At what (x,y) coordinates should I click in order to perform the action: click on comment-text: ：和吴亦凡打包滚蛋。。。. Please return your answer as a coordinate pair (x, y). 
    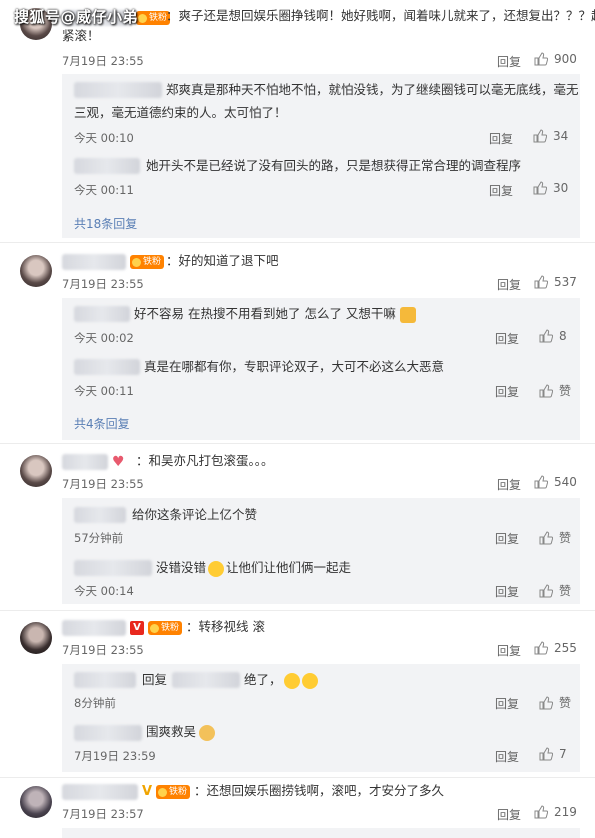
    Looking at the image, I should click on (205, 460).